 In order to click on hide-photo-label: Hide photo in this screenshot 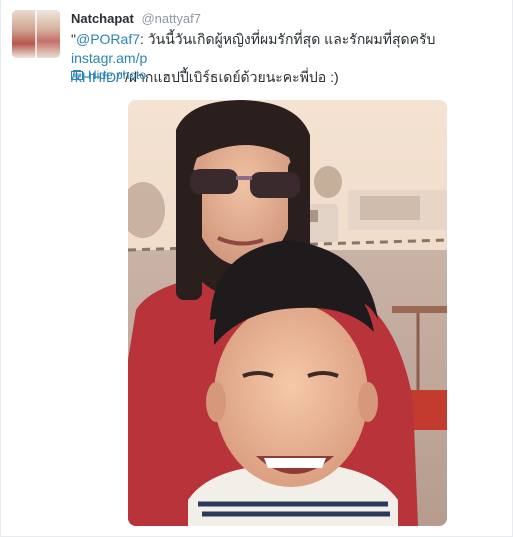, I will do `click(117, 75)`.